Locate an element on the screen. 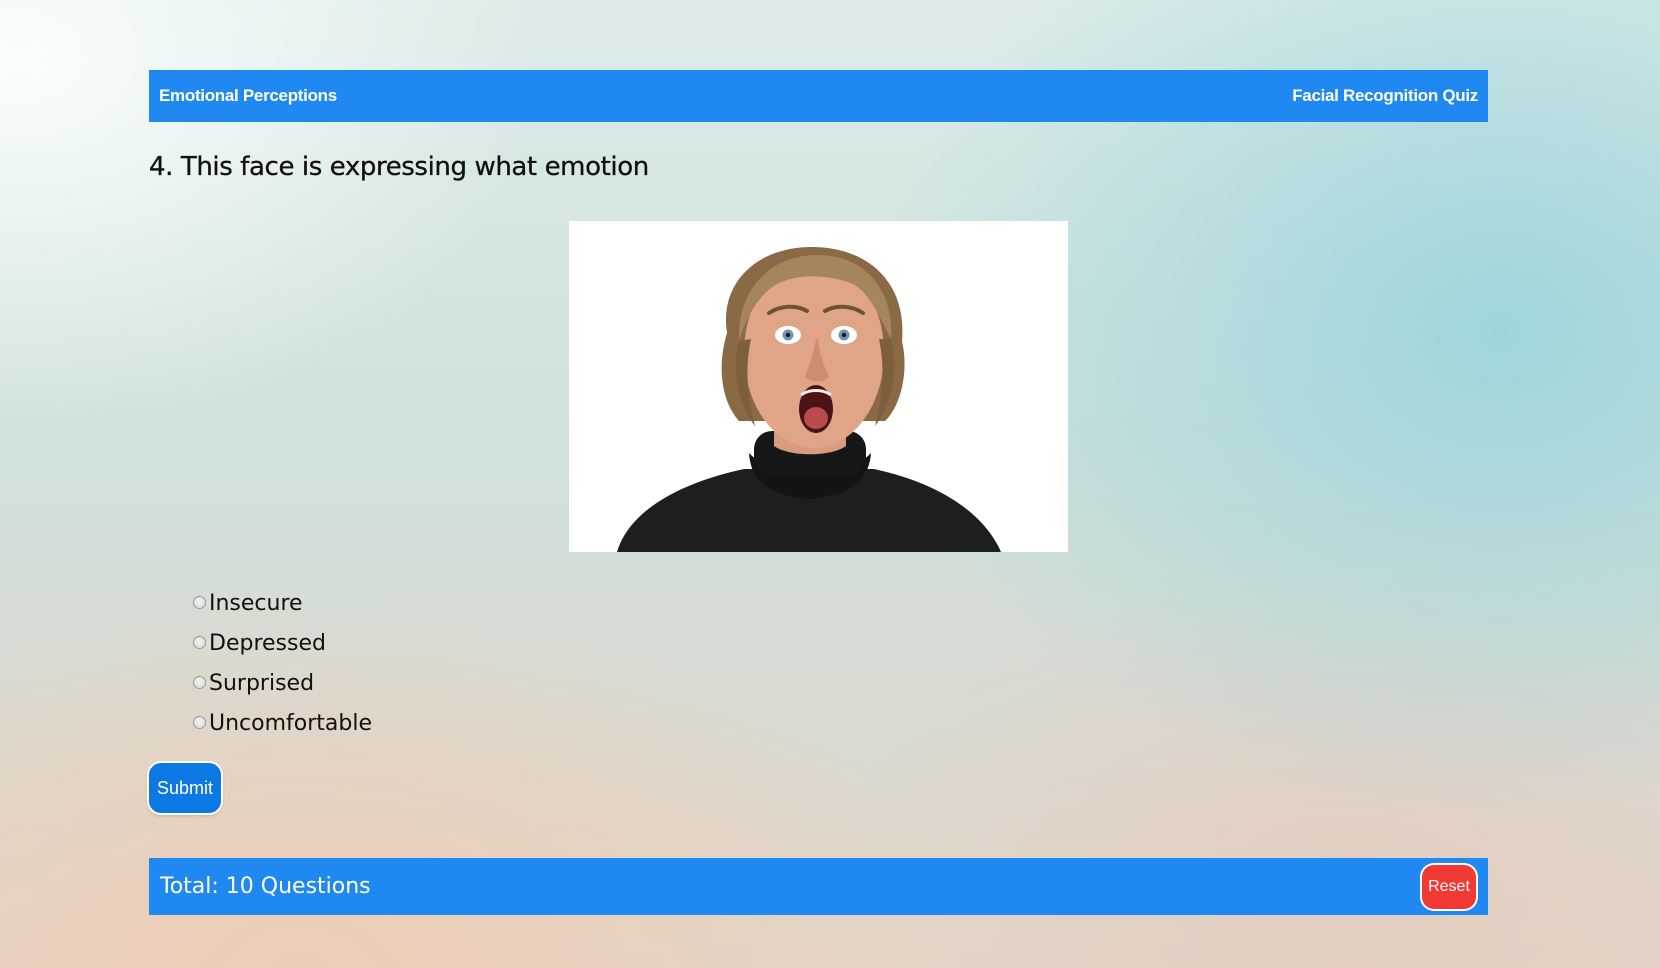 Image resolution: width=1660 pixels, height=968 pixels. footer-bar: Total: 10 Questions Reset is located at coordinates (818, 886).